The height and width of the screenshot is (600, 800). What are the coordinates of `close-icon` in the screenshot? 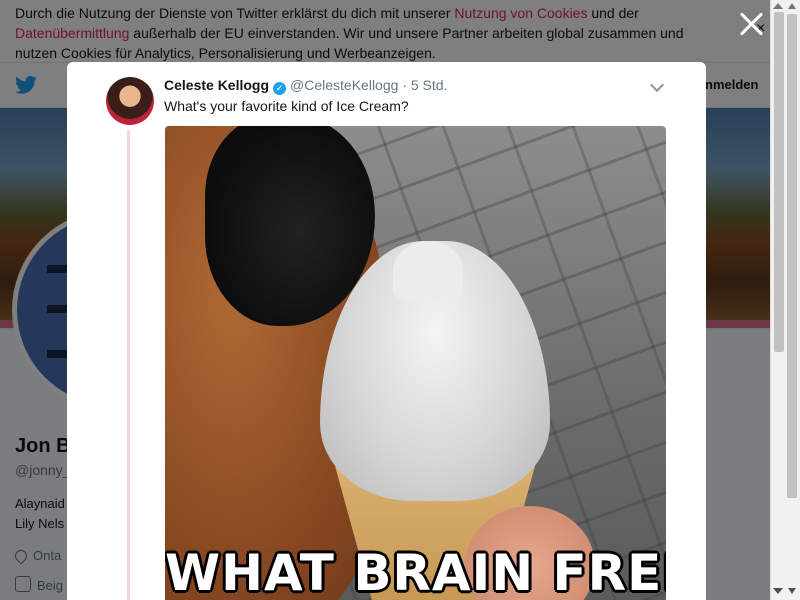 It's located at (752, 24).